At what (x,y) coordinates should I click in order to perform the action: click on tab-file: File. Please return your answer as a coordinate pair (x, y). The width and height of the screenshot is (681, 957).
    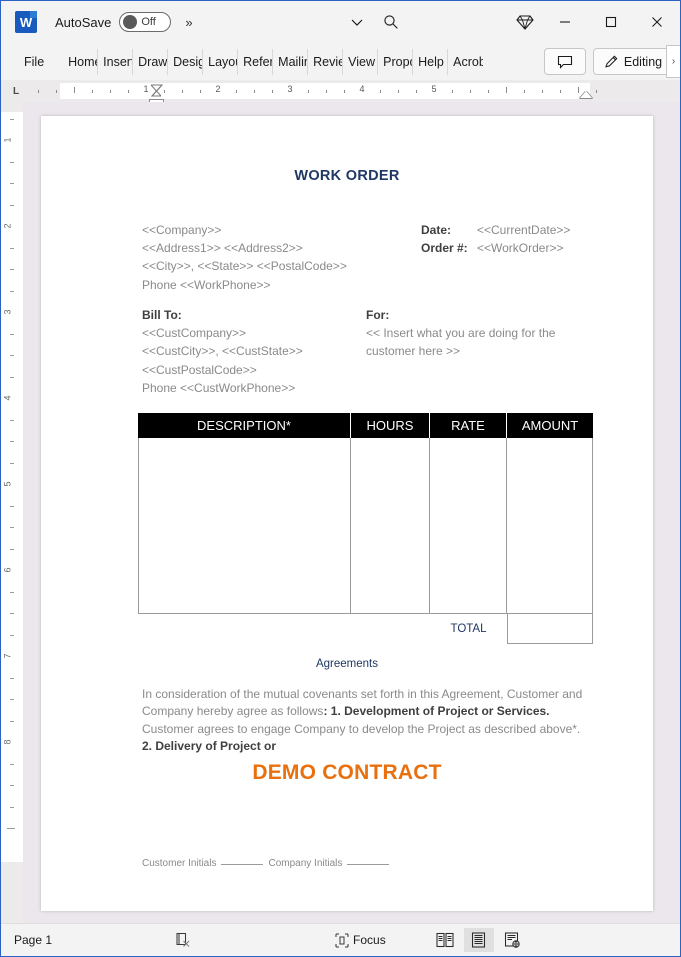
    Looking at the image, I should click on (34, 62).